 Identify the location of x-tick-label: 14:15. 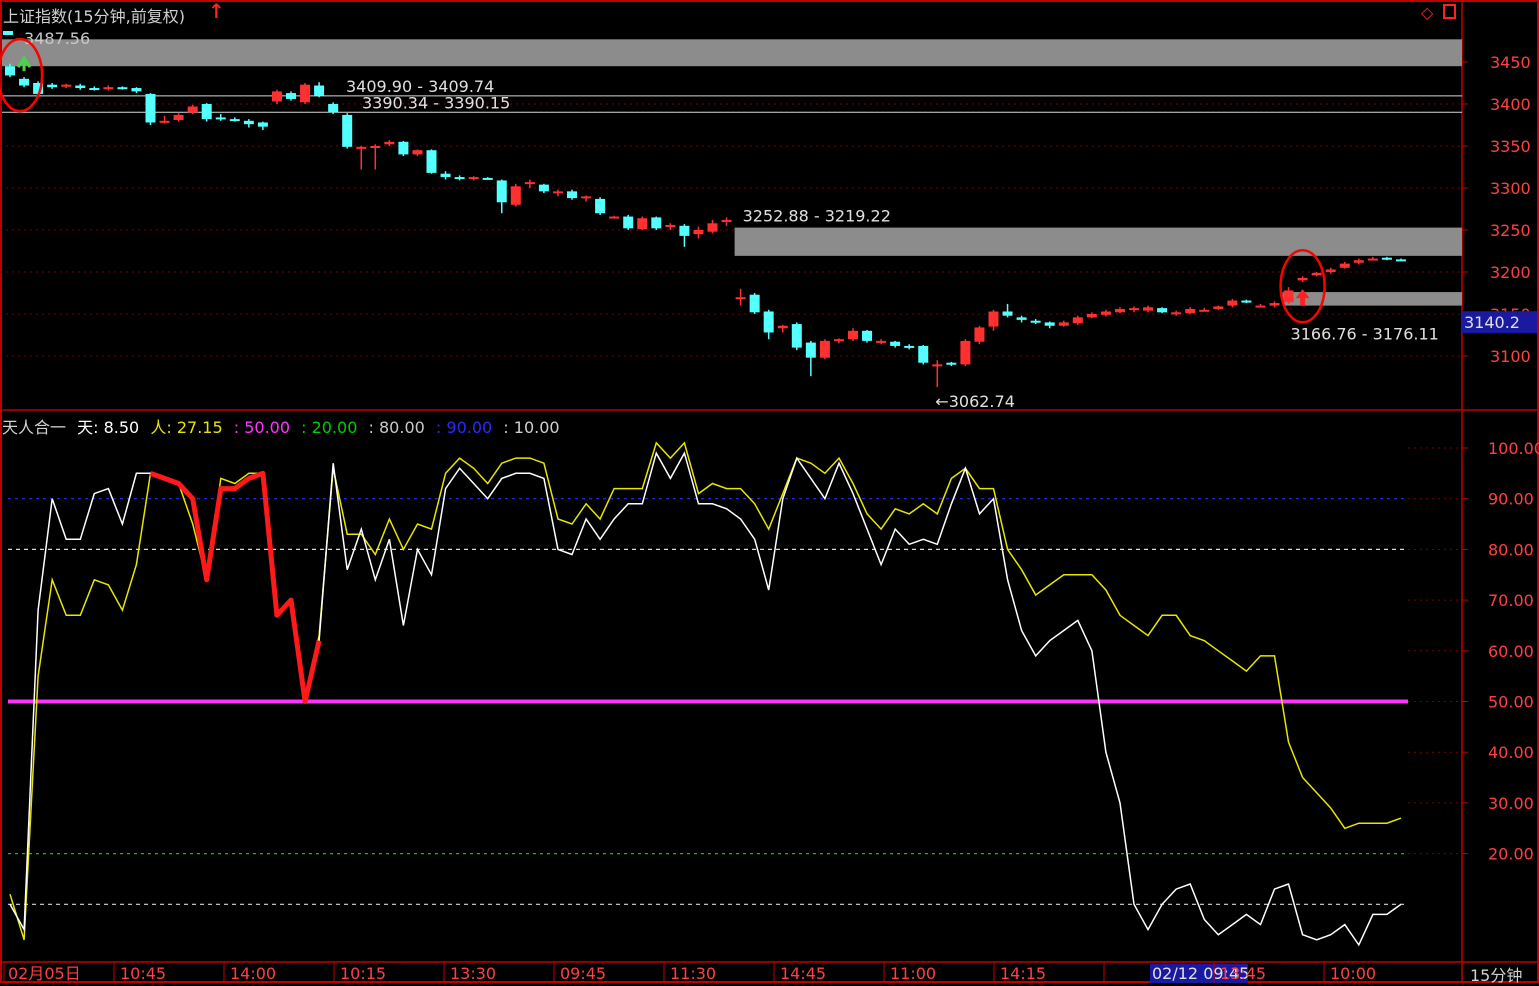
(1023, 973).